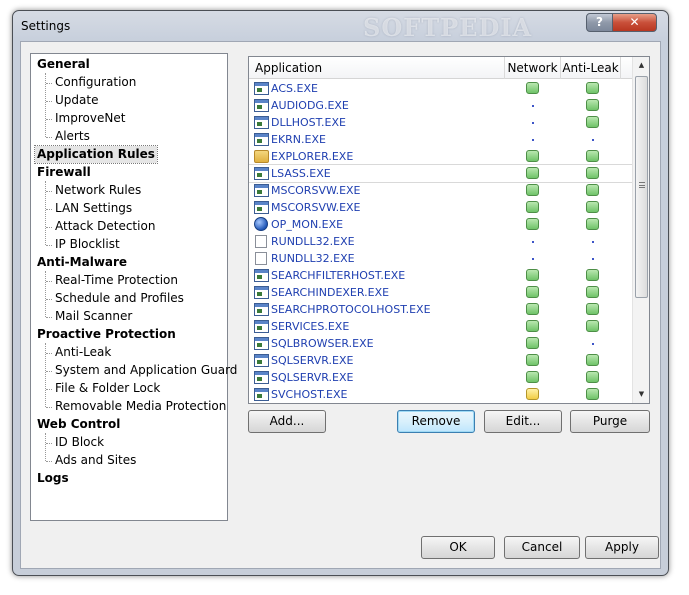 Image resolution: width=689 pixels, height=595 pixels. What do you see at coordinates (641, 65) in the screenshot?
I see `scroll-up-arrow-icon: ▲` at bounding box center [641, 65].